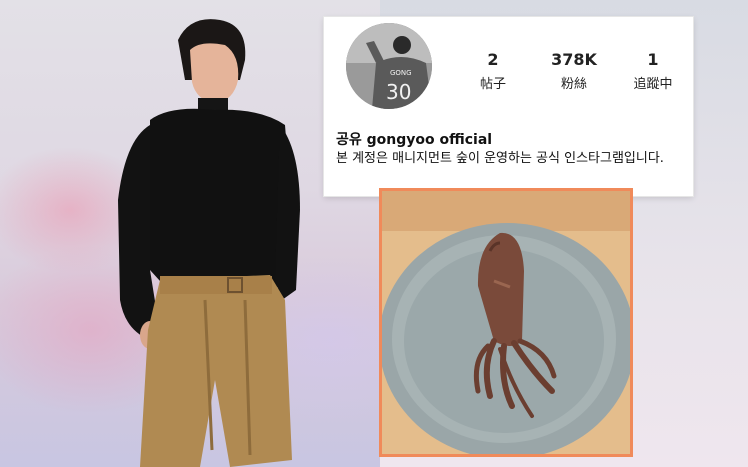  I want to click on profile-bio: 본 계정은 매니지먼트 숲이 운영하는 공식 인스타그램입니다., so click(500, 158).